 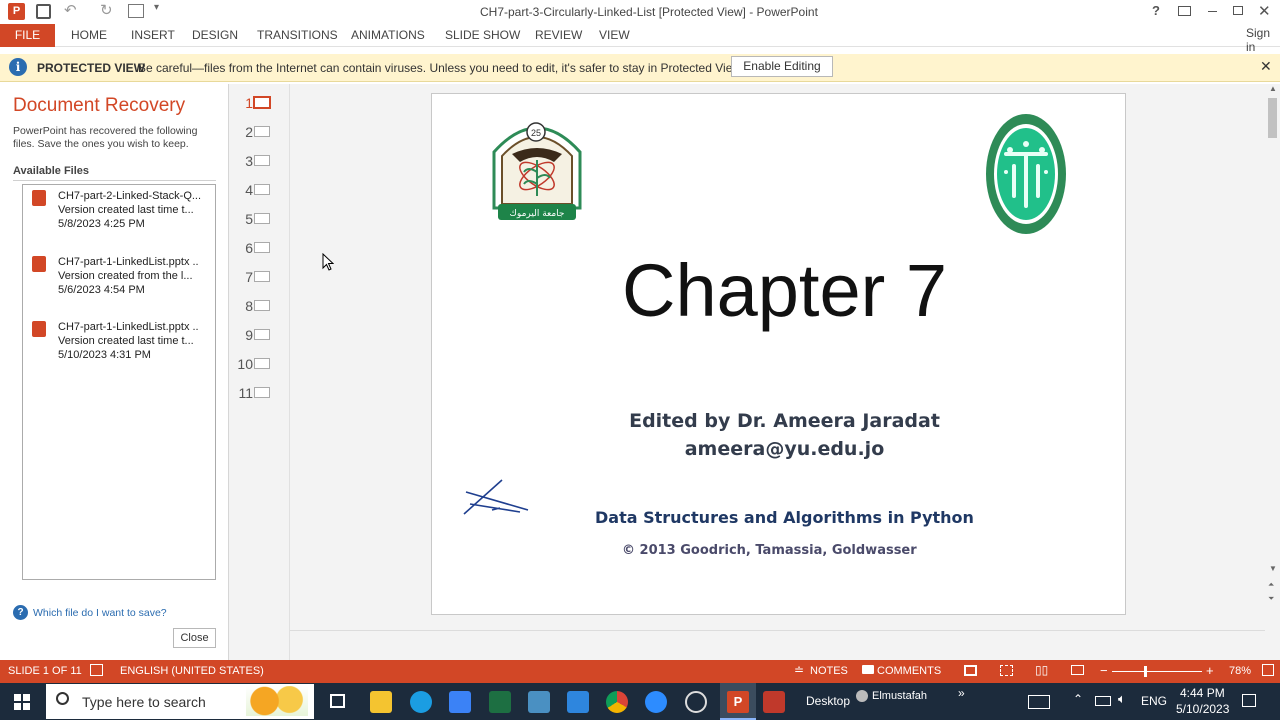 I want to click on help-icon: ?, so click(x=1156, y=10).